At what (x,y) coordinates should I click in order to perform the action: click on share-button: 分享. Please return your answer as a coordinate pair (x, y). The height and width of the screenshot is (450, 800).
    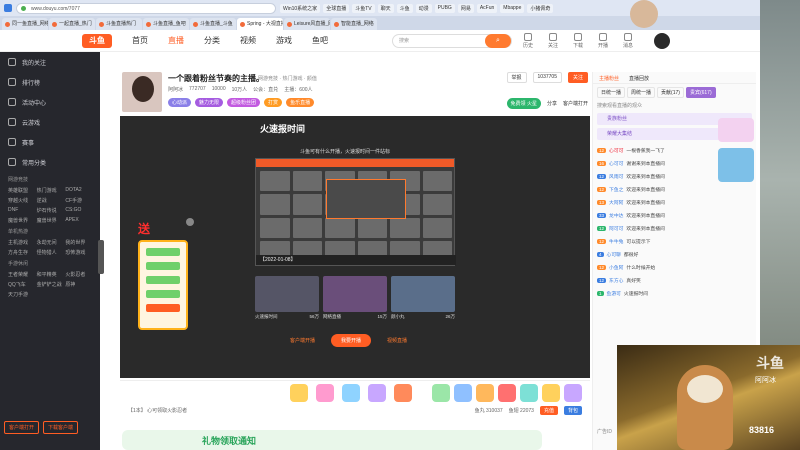
    Looking at the image, I should click on (552, 103).